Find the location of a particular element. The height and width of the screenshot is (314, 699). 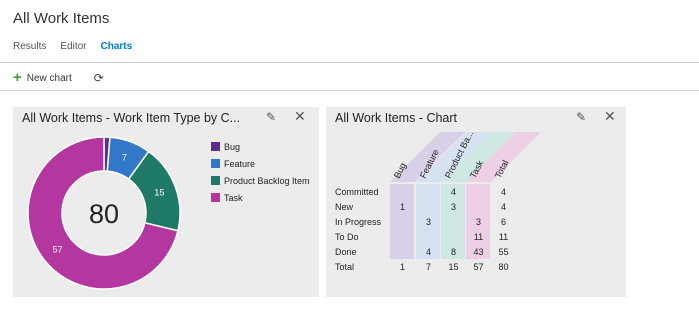

new-chart-button: + New chart is located at coordinates (42, 77).